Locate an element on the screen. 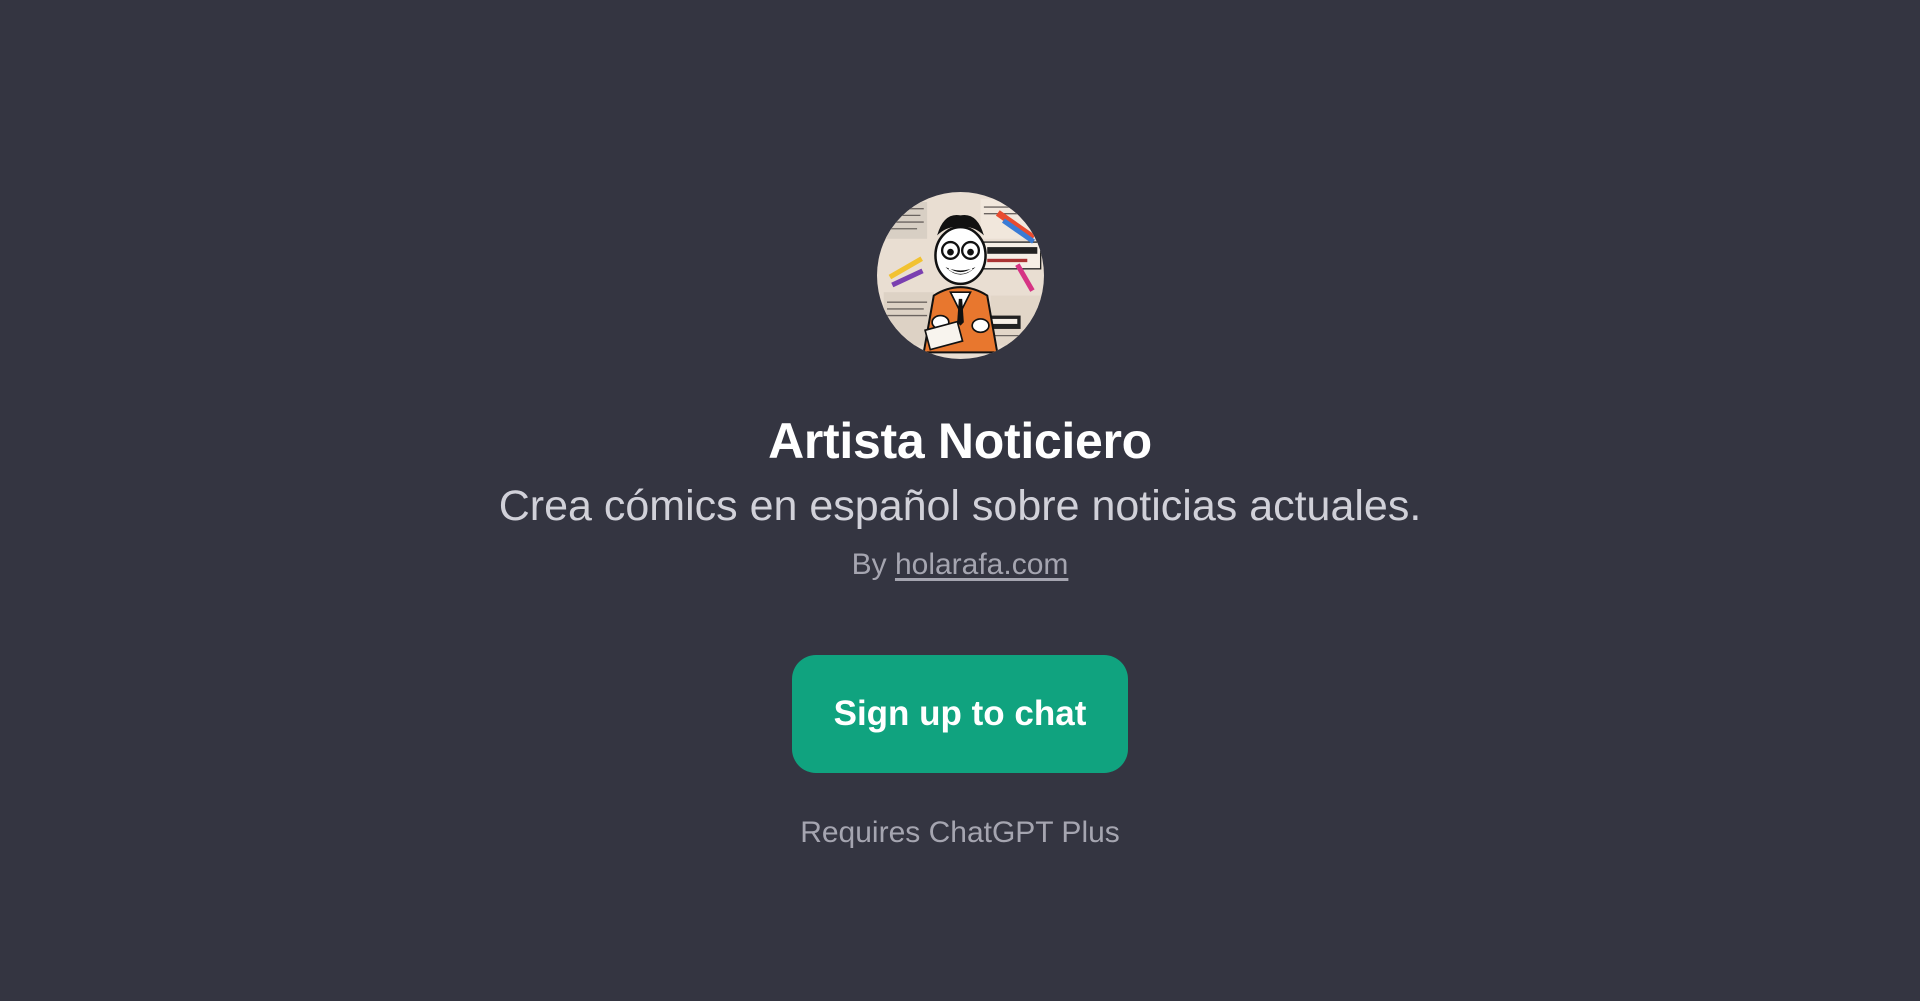  sign-up-to-chat-button: Sign up to chat is located at coordinates (960, 714).